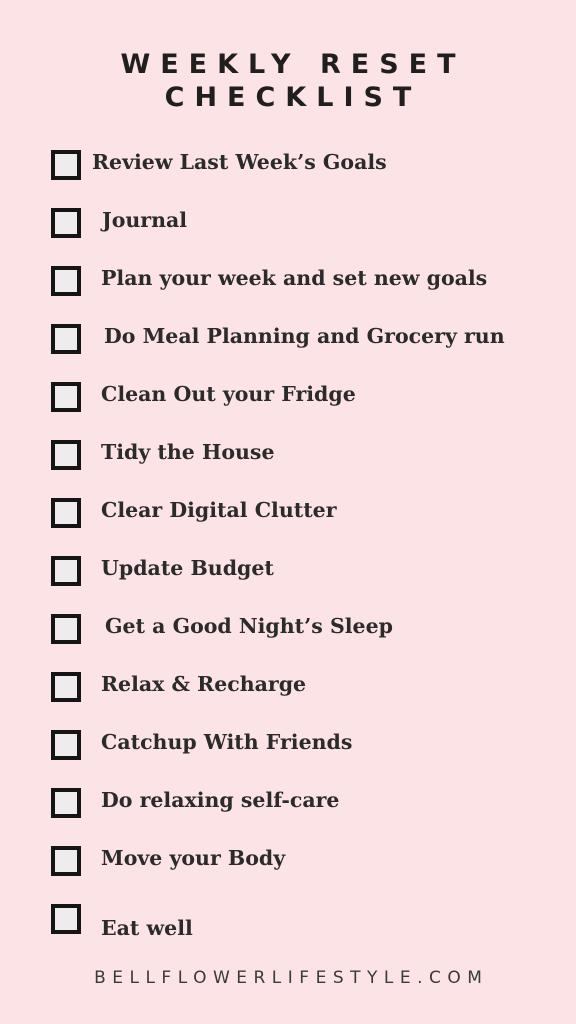 The width and height of the screenshot is (576, 1024). I want to click on checklist-item: Clear Digital Clutter, so click(288, 521).